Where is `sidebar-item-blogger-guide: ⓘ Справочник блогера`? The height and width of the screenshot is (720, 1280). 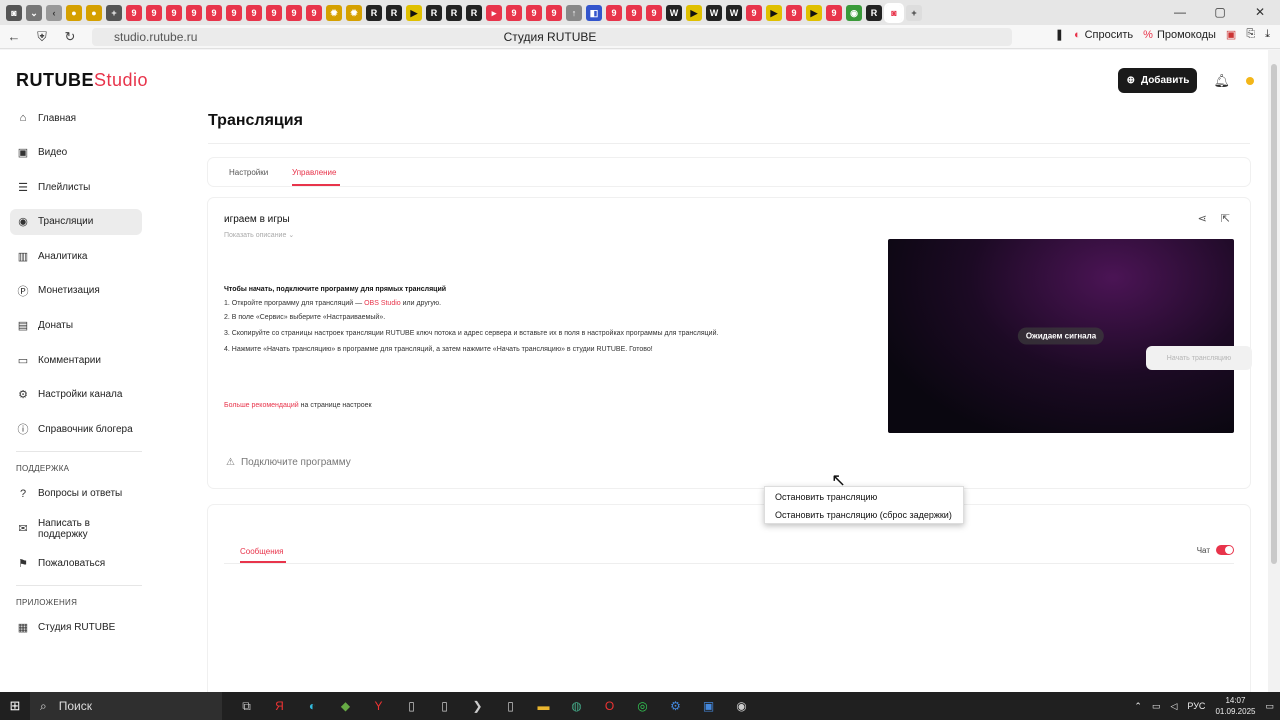
sidebar-item-blogger-guide: ⓘ Справочник блогера is located at coordinates (76, 429).